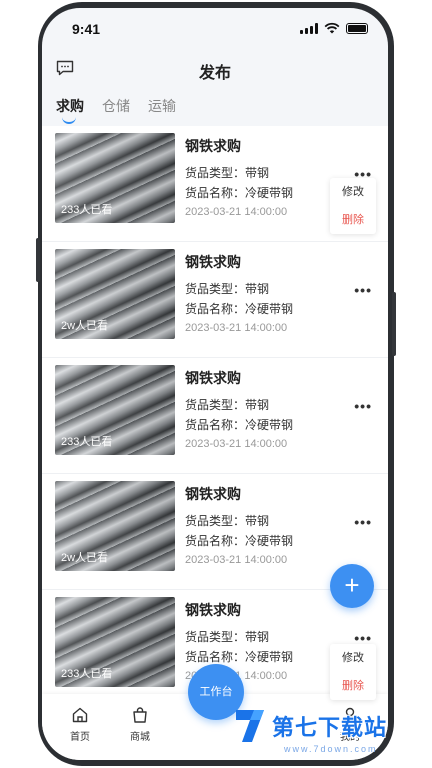 This screenshot has height=768, width=432. I want to click on tab-transport: 运输, so click(162, 109).